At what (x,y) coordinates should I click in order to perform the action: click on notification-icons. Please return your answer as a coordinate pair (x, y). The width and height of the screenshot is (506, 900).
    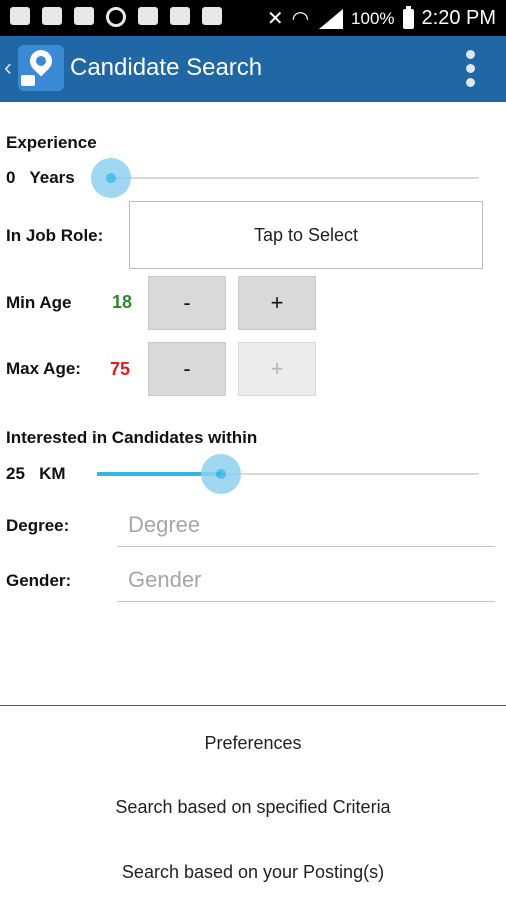
    Looking at the image, I should click on (116, 17).